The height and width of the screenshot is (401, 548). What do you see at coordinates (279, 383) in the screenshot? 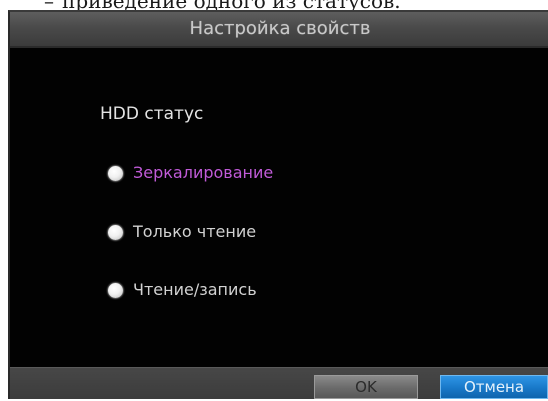
I see `dialog-button-bar: OK Отмена` at bounding box center [279, 383].